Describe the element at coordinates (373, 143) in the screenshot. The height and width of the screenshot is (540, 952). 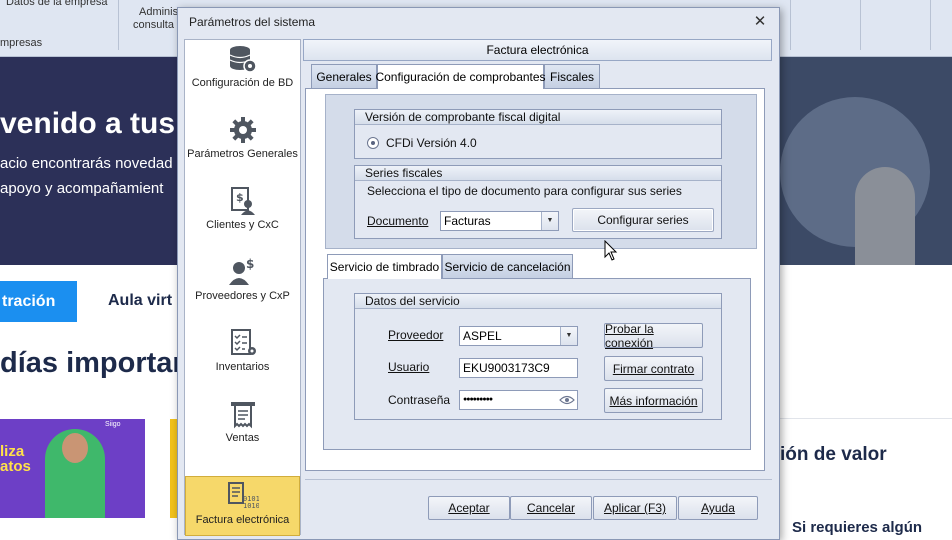
I see `cfdi-version-radio` at that location.